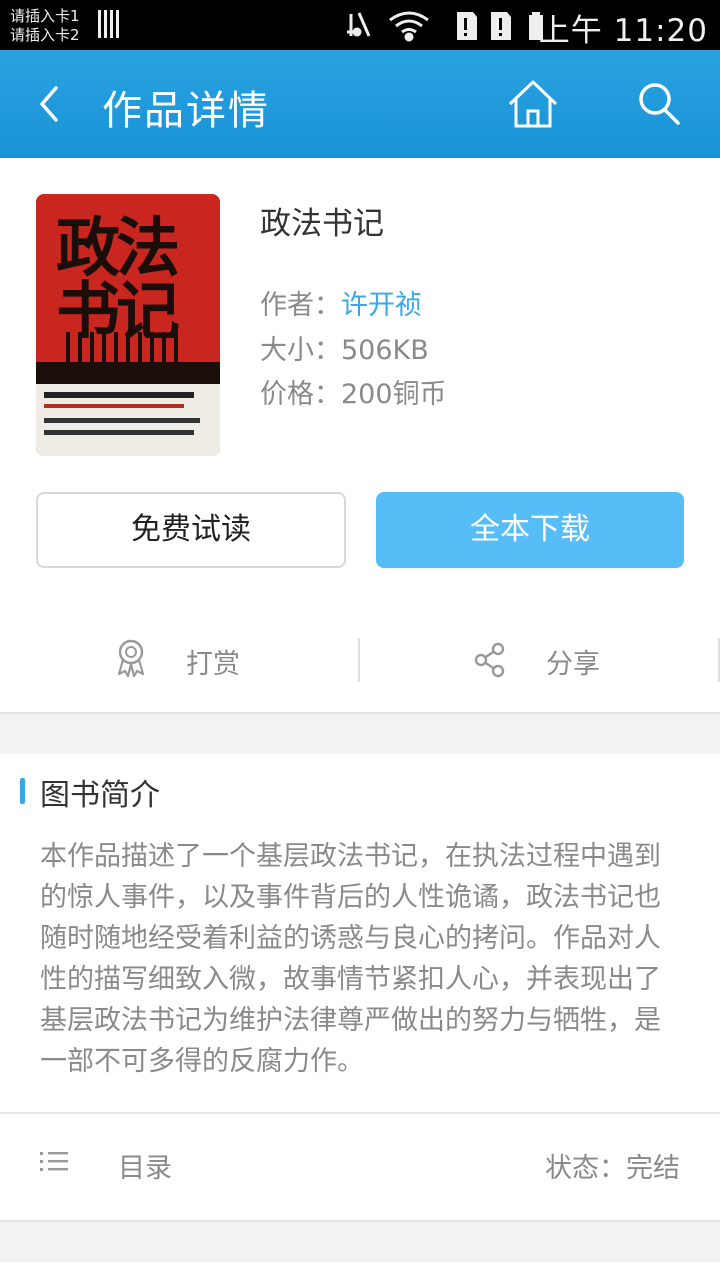  I want to click on download-button: 全本下载, so click(530, 530).